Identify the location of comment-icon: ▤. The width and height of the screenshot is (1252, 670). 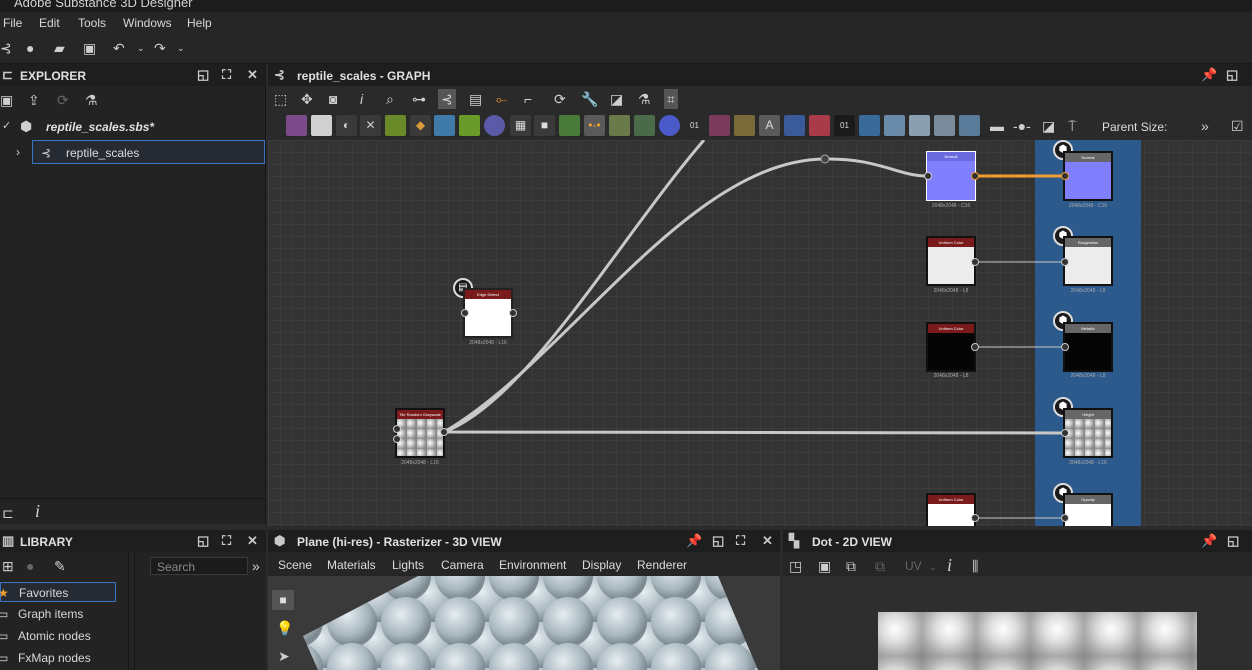
(475, 99).